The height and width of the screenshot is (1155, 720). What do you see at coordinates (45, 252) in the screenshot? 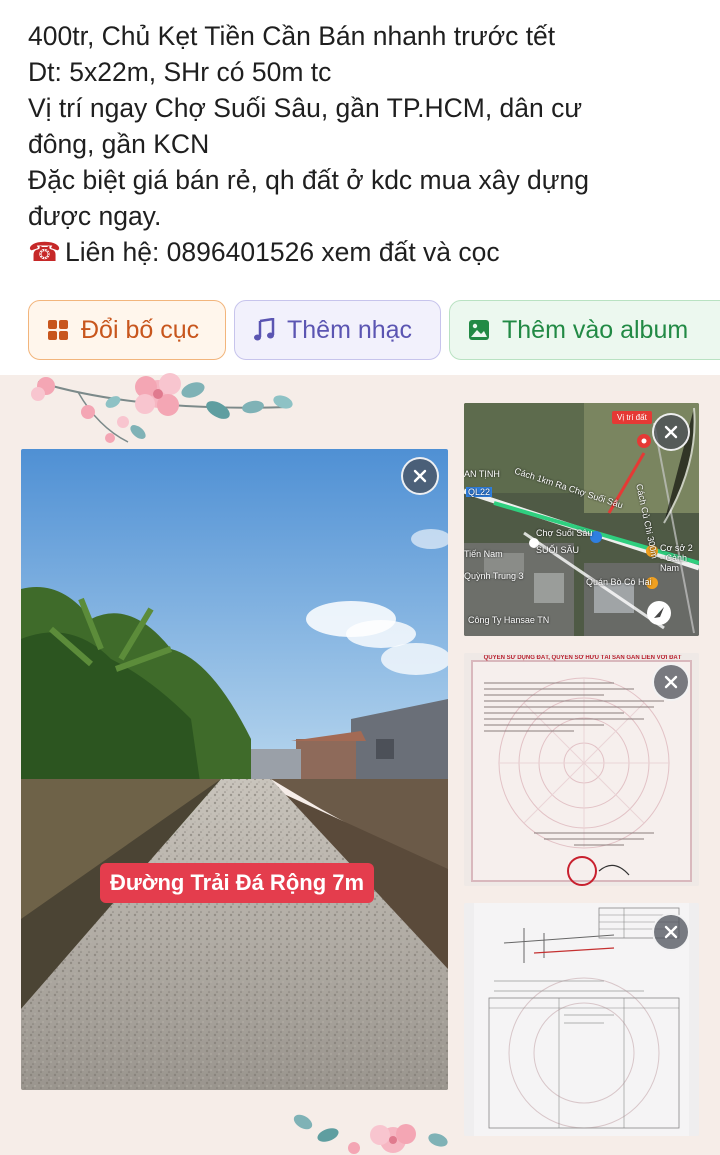
I see `telephone-icon: ☎` at bounding box center [45, 252].